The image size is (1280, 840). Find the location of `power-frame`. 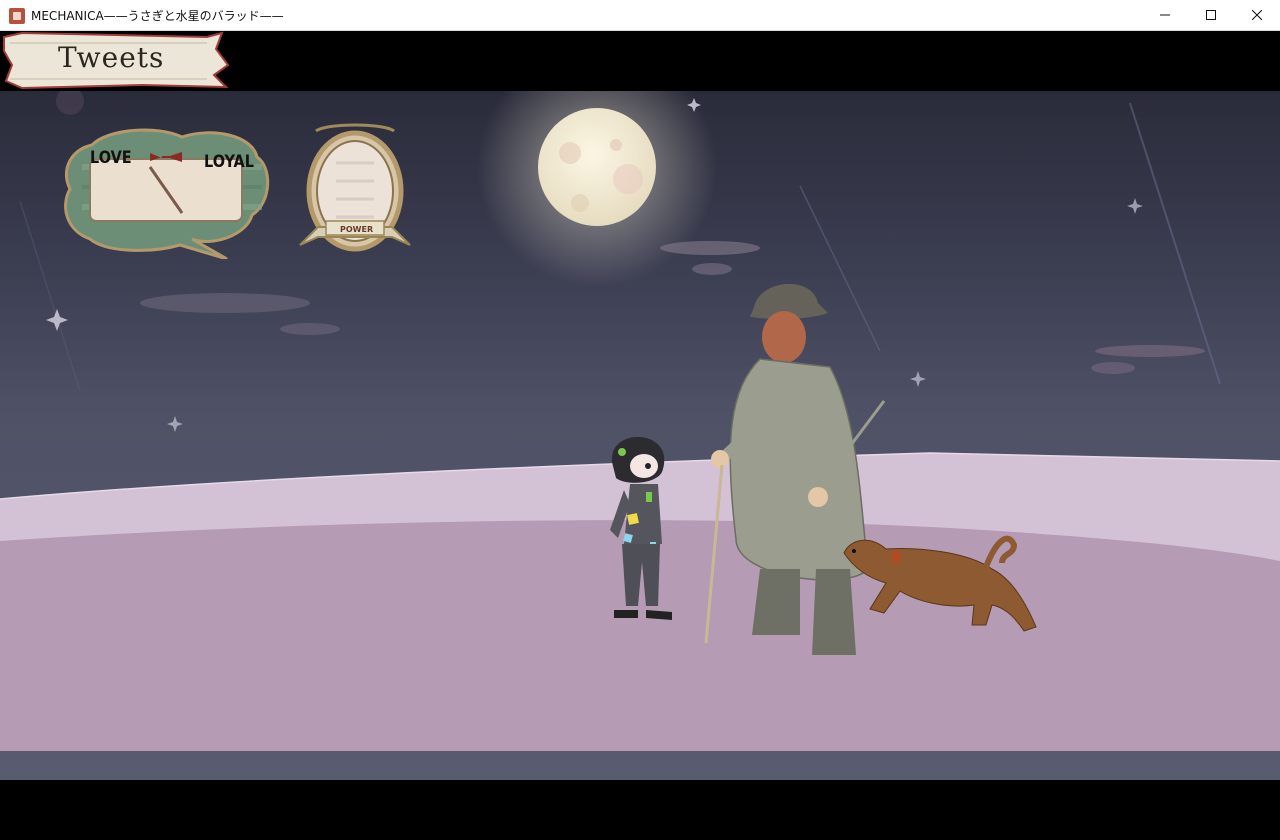

power-frame is located at coordinates (355, 187).